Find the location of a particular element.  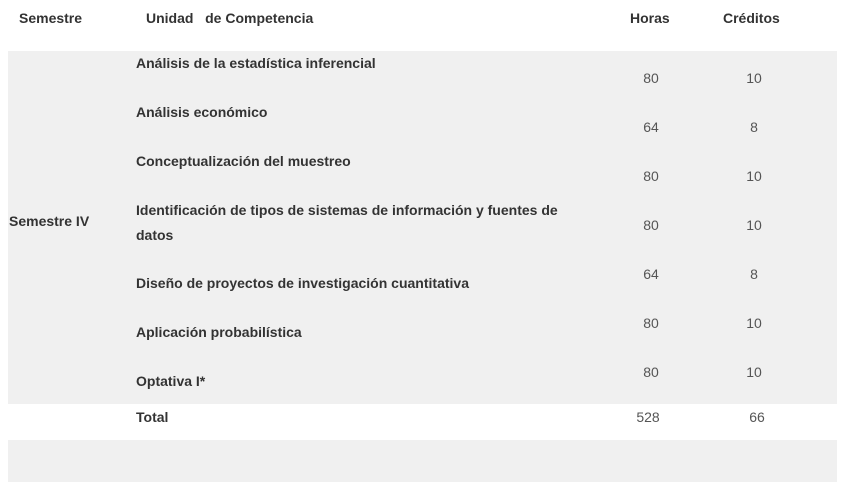

unit-name: Análisis de la estadística inferencial is located at coordinates (256, 63).